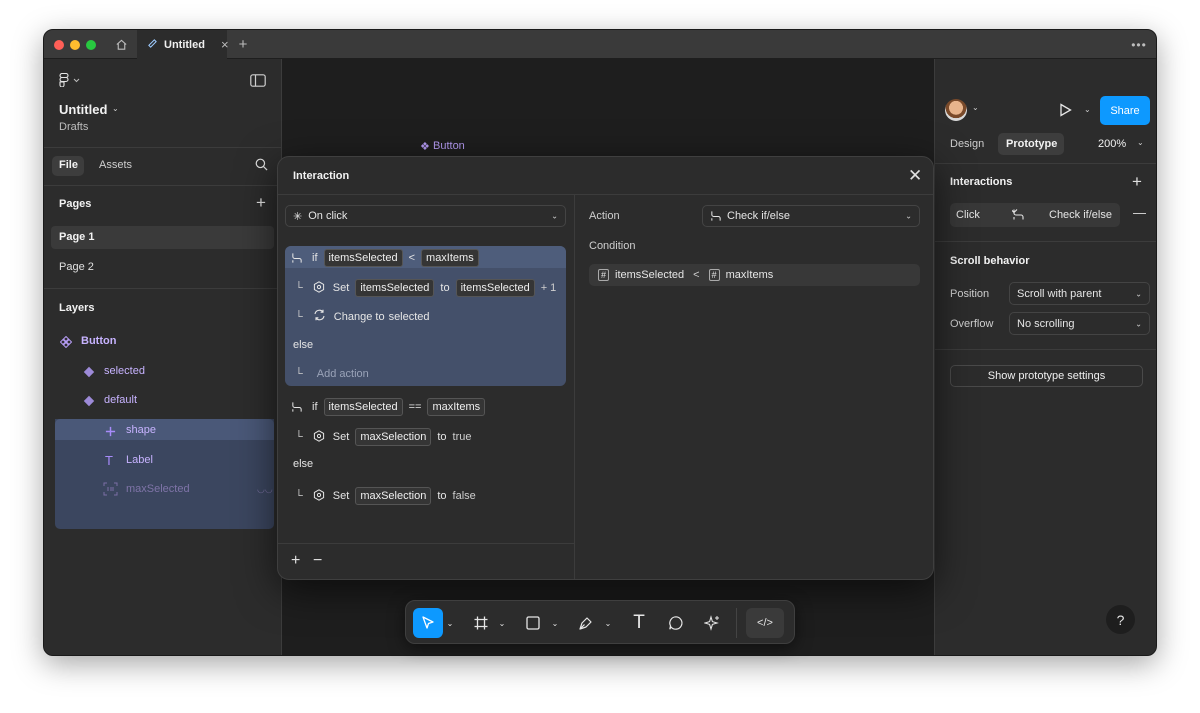 This screenshot has width=1200, height=713. What do you see at coordinates (115, 108) in the screenshot?
I see `file-menu-chevron-icon: ⌄` at bounding box center [115, 108].